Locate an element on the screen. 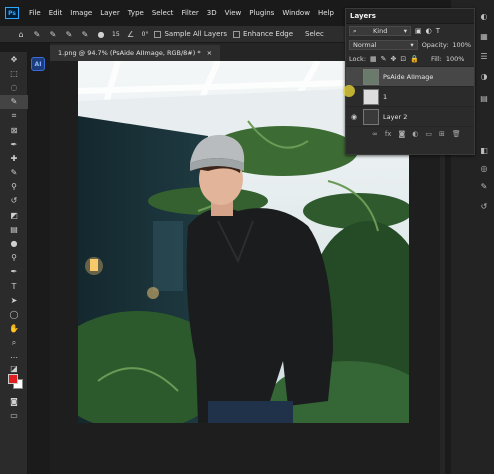 The height and width of the screenshot is (474, 494). libraries-panel-icon: ▤ is located at coordinates (484, 98).